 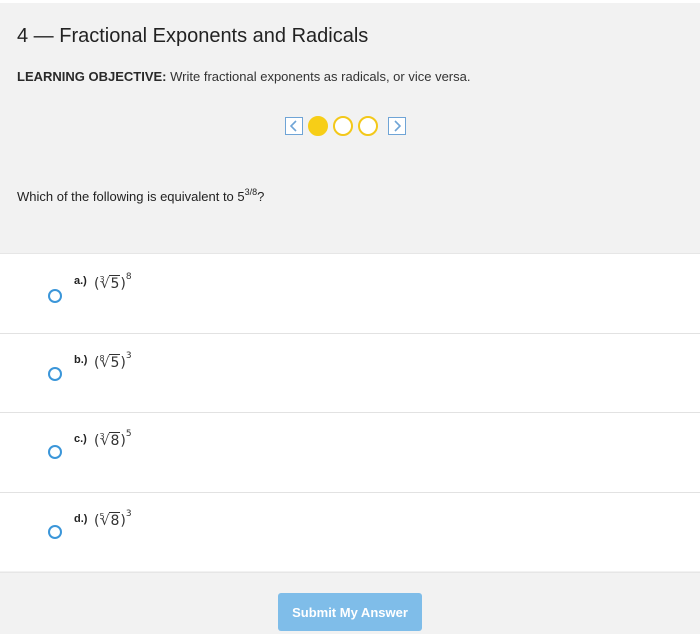 I want to click on answer-option-a: a.) (3√5)8, so click(x=350, y=293).